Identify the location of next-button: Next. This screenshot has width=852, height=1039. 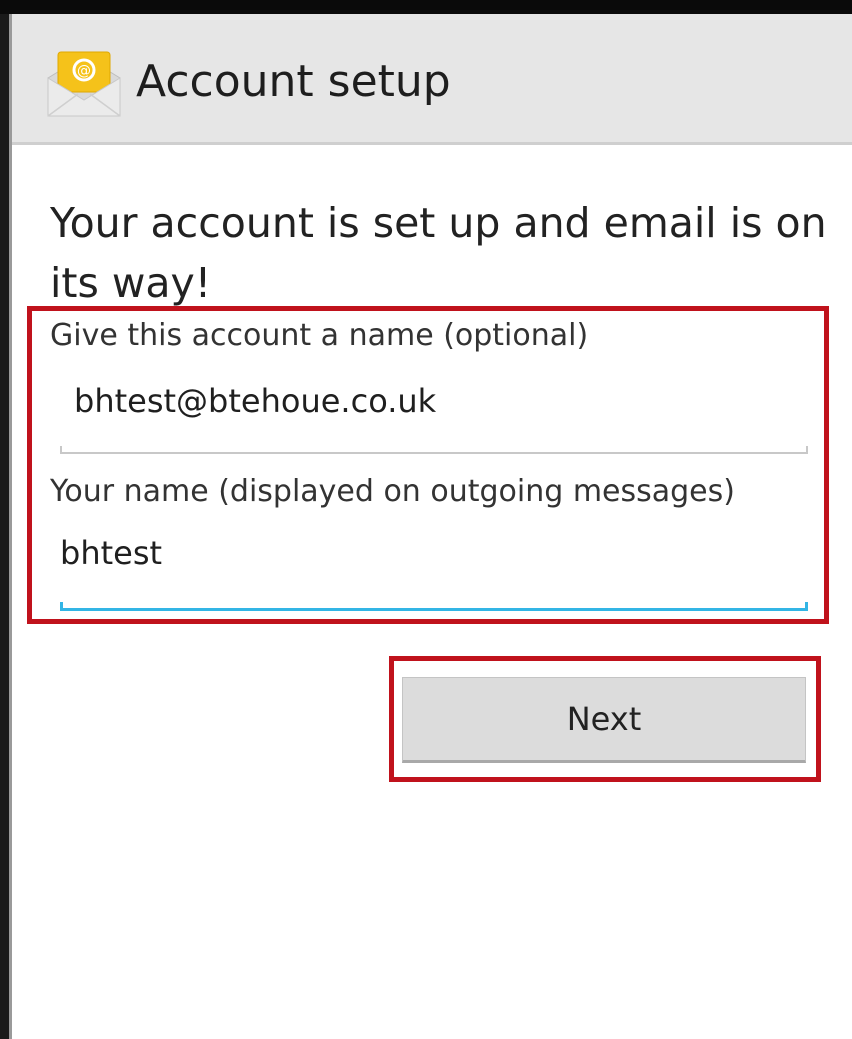
(604, 720).